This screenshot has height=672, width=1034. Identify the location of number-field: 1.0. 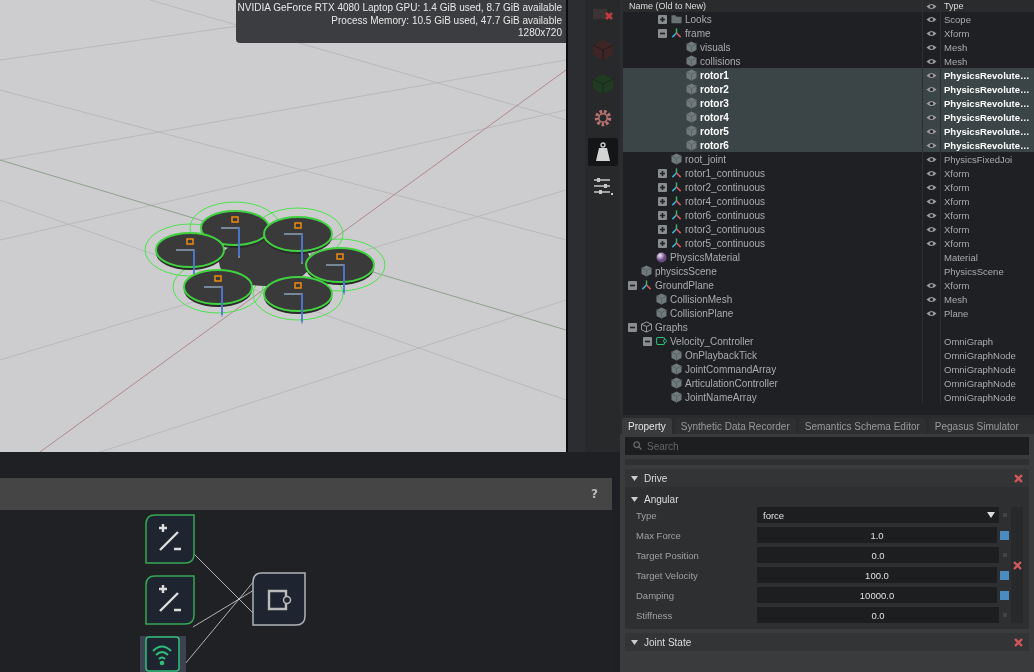
(877, 535).